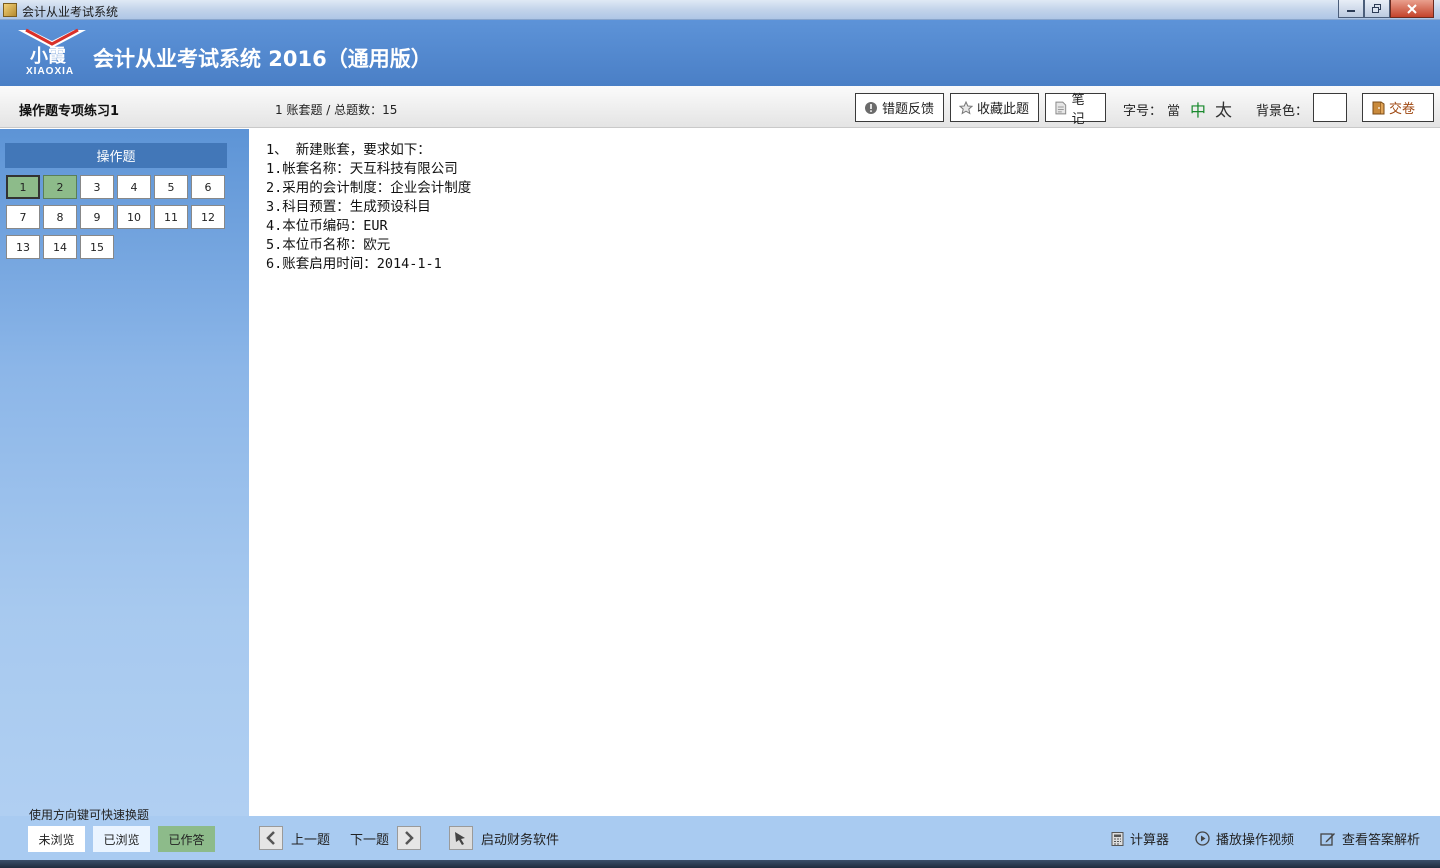 This screenshot has width=1440, height=868. What do you see at coordinates (56, 839) in the screenshot?
I see `legend-unviewed: 未浏览` at bounding box center [56, 839].